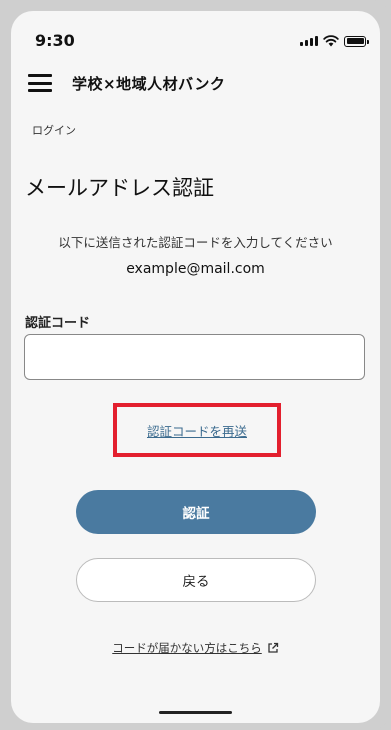  Describe the element at coordinates (197, 430) in the screenshot. I see `resend-code-link: 認証コードを再送` at that location.